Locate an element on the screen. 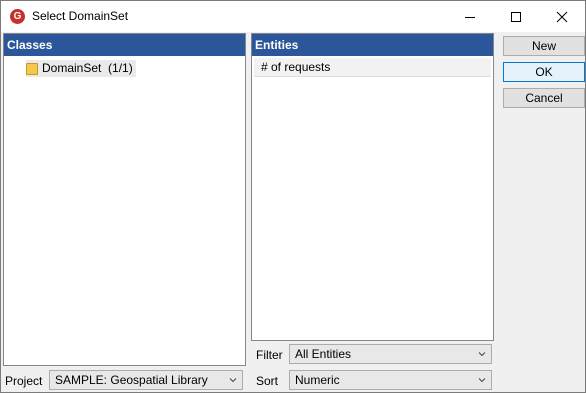 Image resolution: width=586 pixels, height=393 pixels. close-icon is located at coordinates (562, 17).